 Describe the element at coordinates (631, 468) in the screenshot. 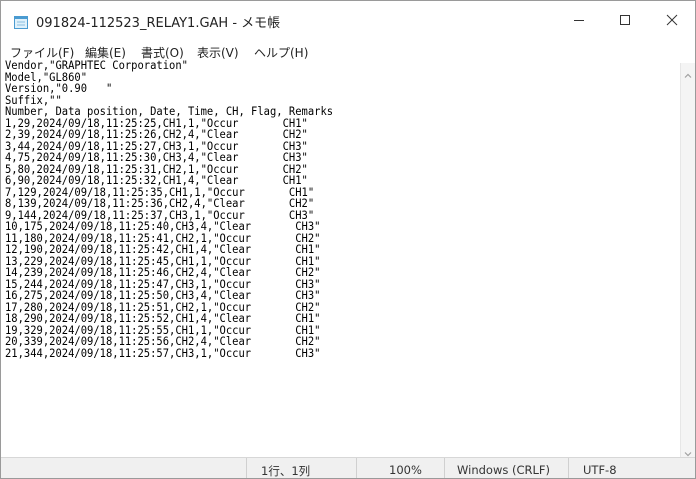

I see `status-encoding-section: UTF-8` at that location.